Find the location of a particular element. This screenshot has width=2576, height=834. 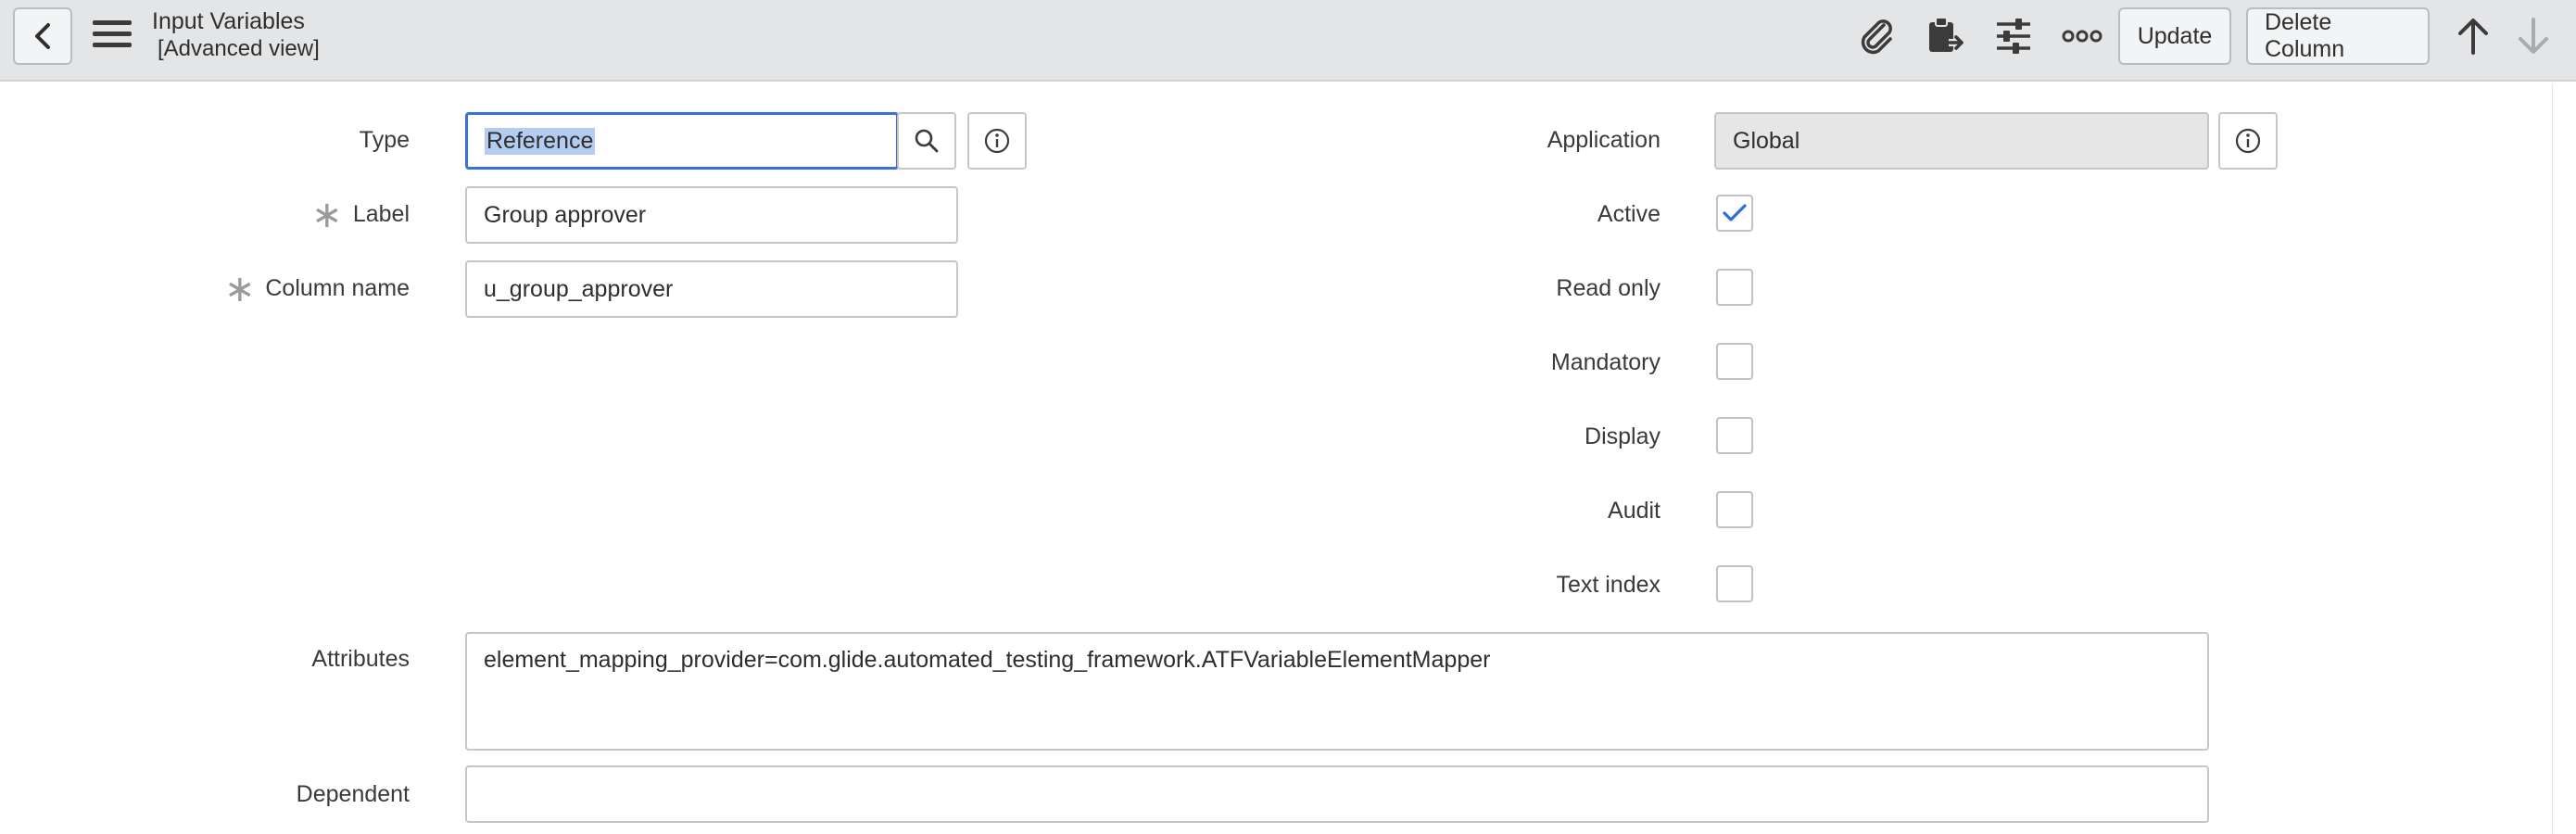

more-icon is located at coordinates (2082, 36).